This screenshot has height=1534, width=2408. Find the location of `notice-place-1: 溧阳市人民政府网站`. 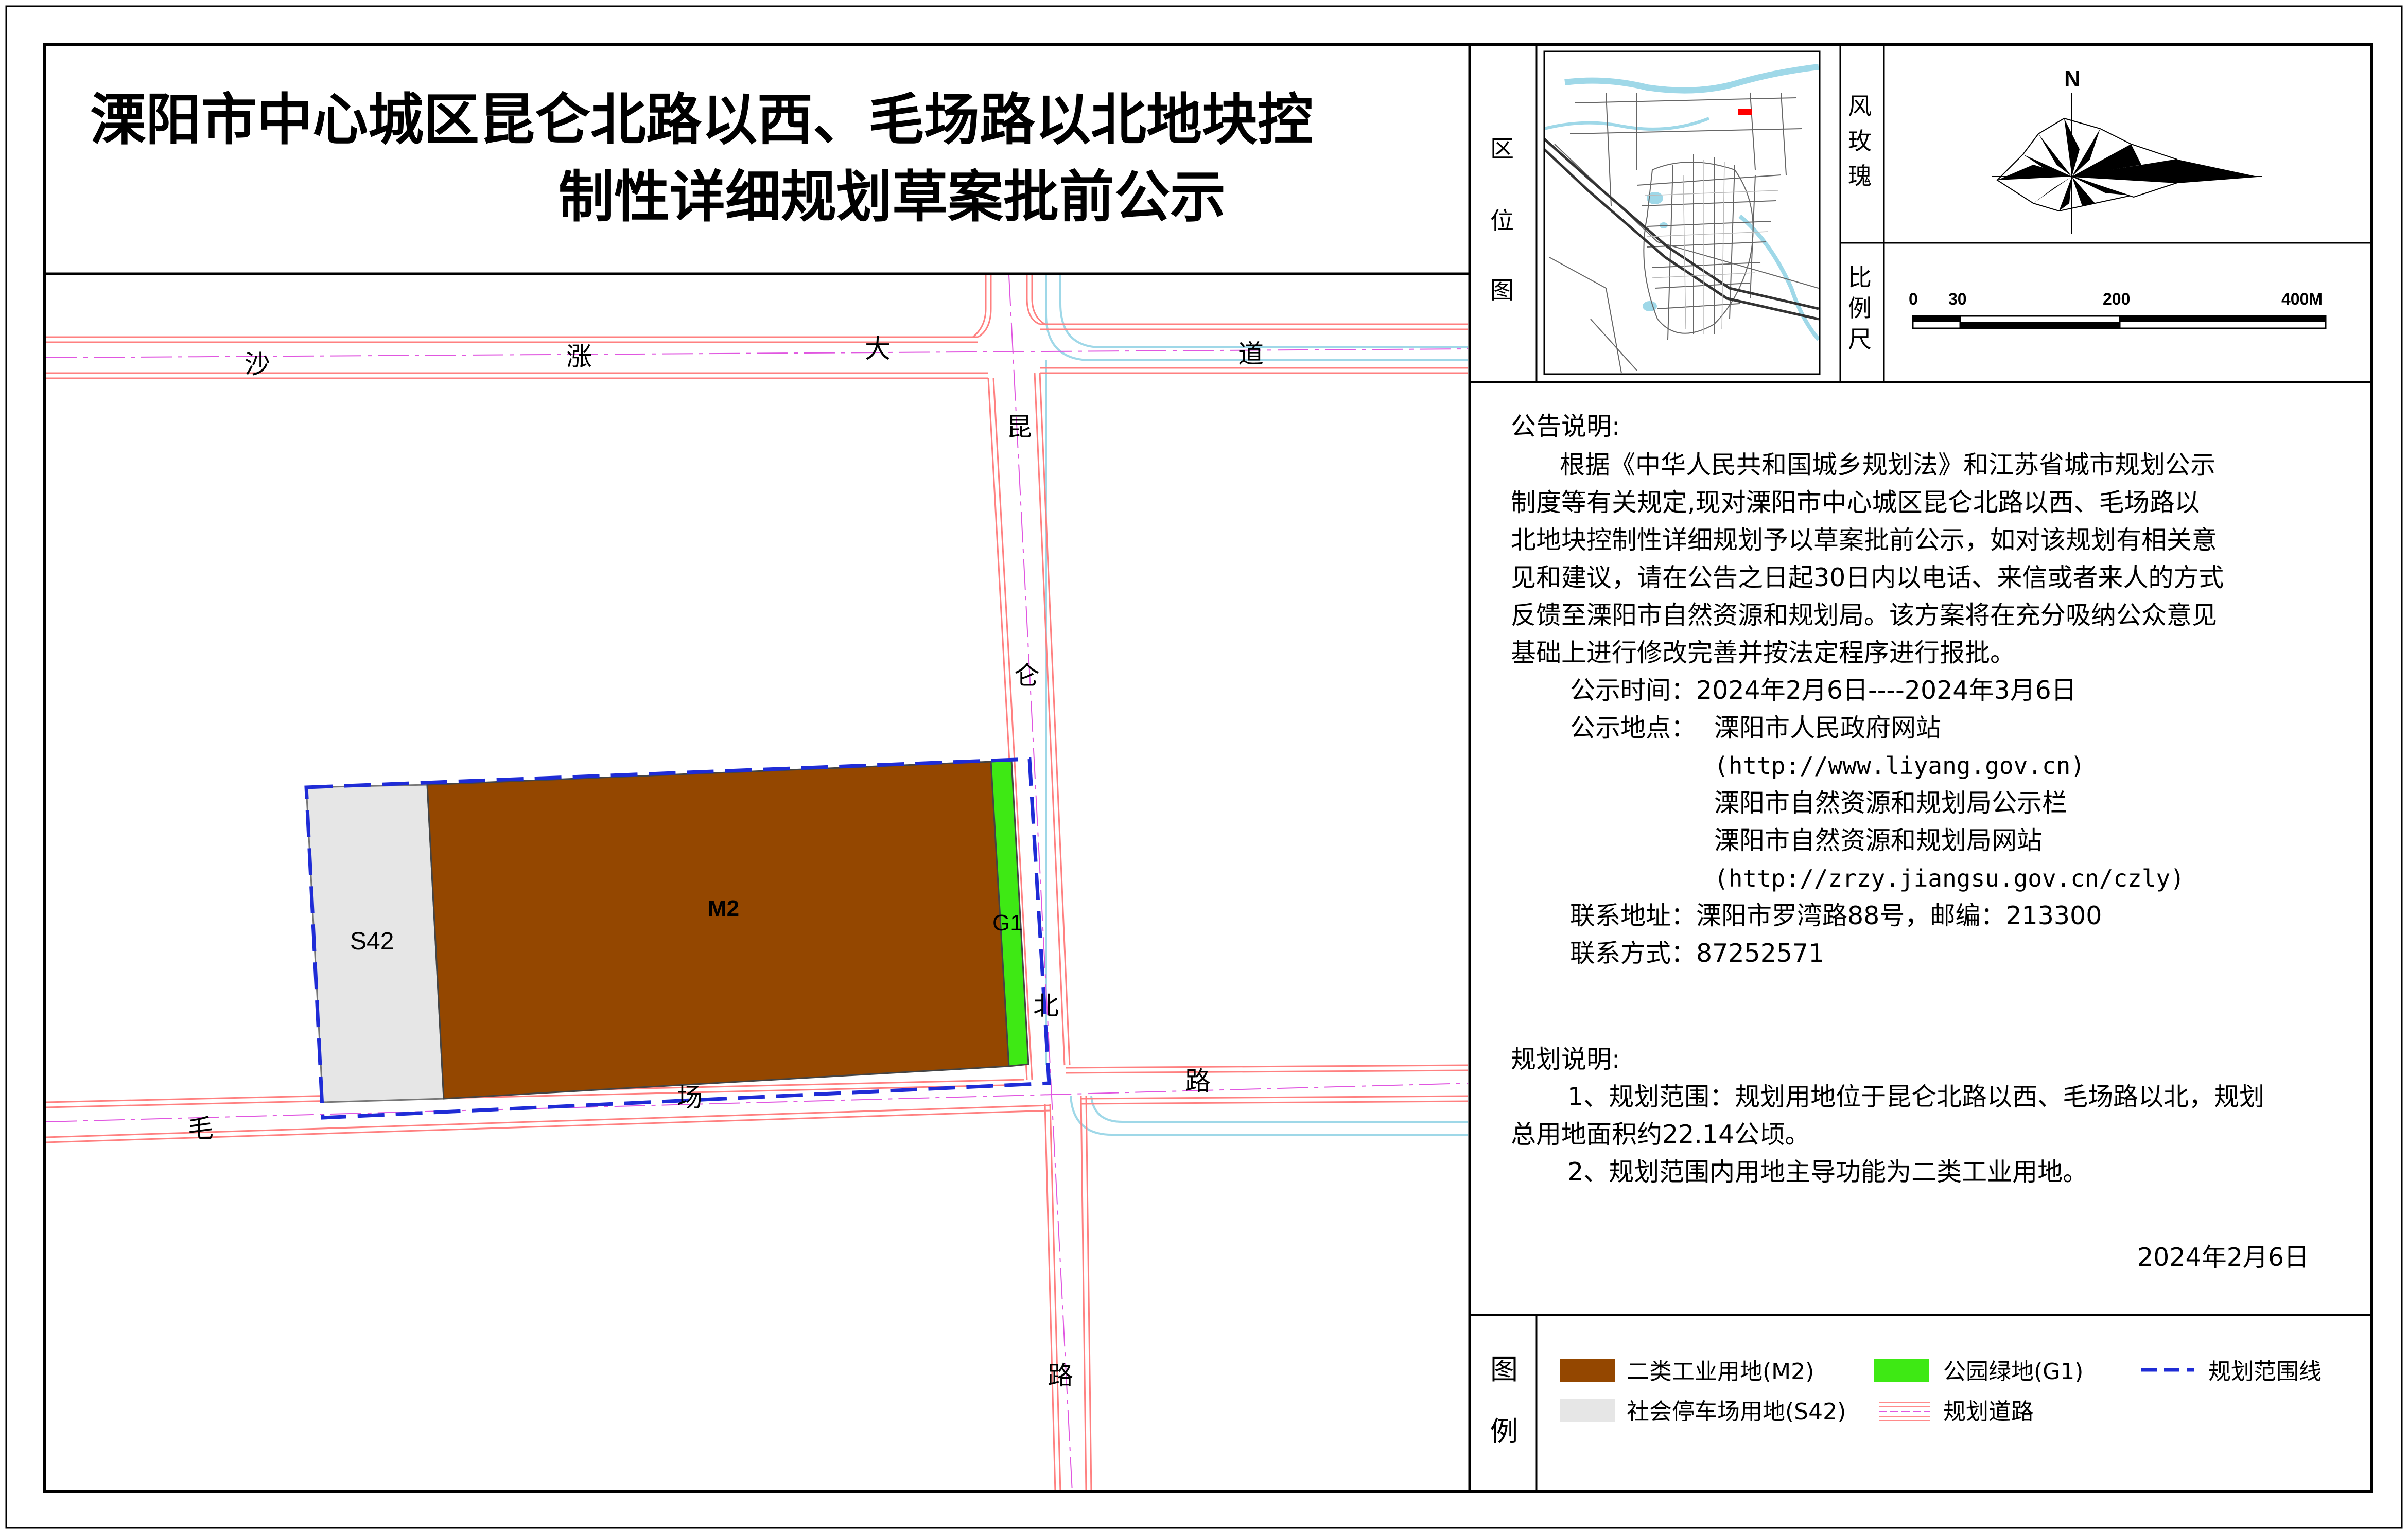

notice-place-1: 溧阳市人民政府网站 is located at coordinates (1827, 728).